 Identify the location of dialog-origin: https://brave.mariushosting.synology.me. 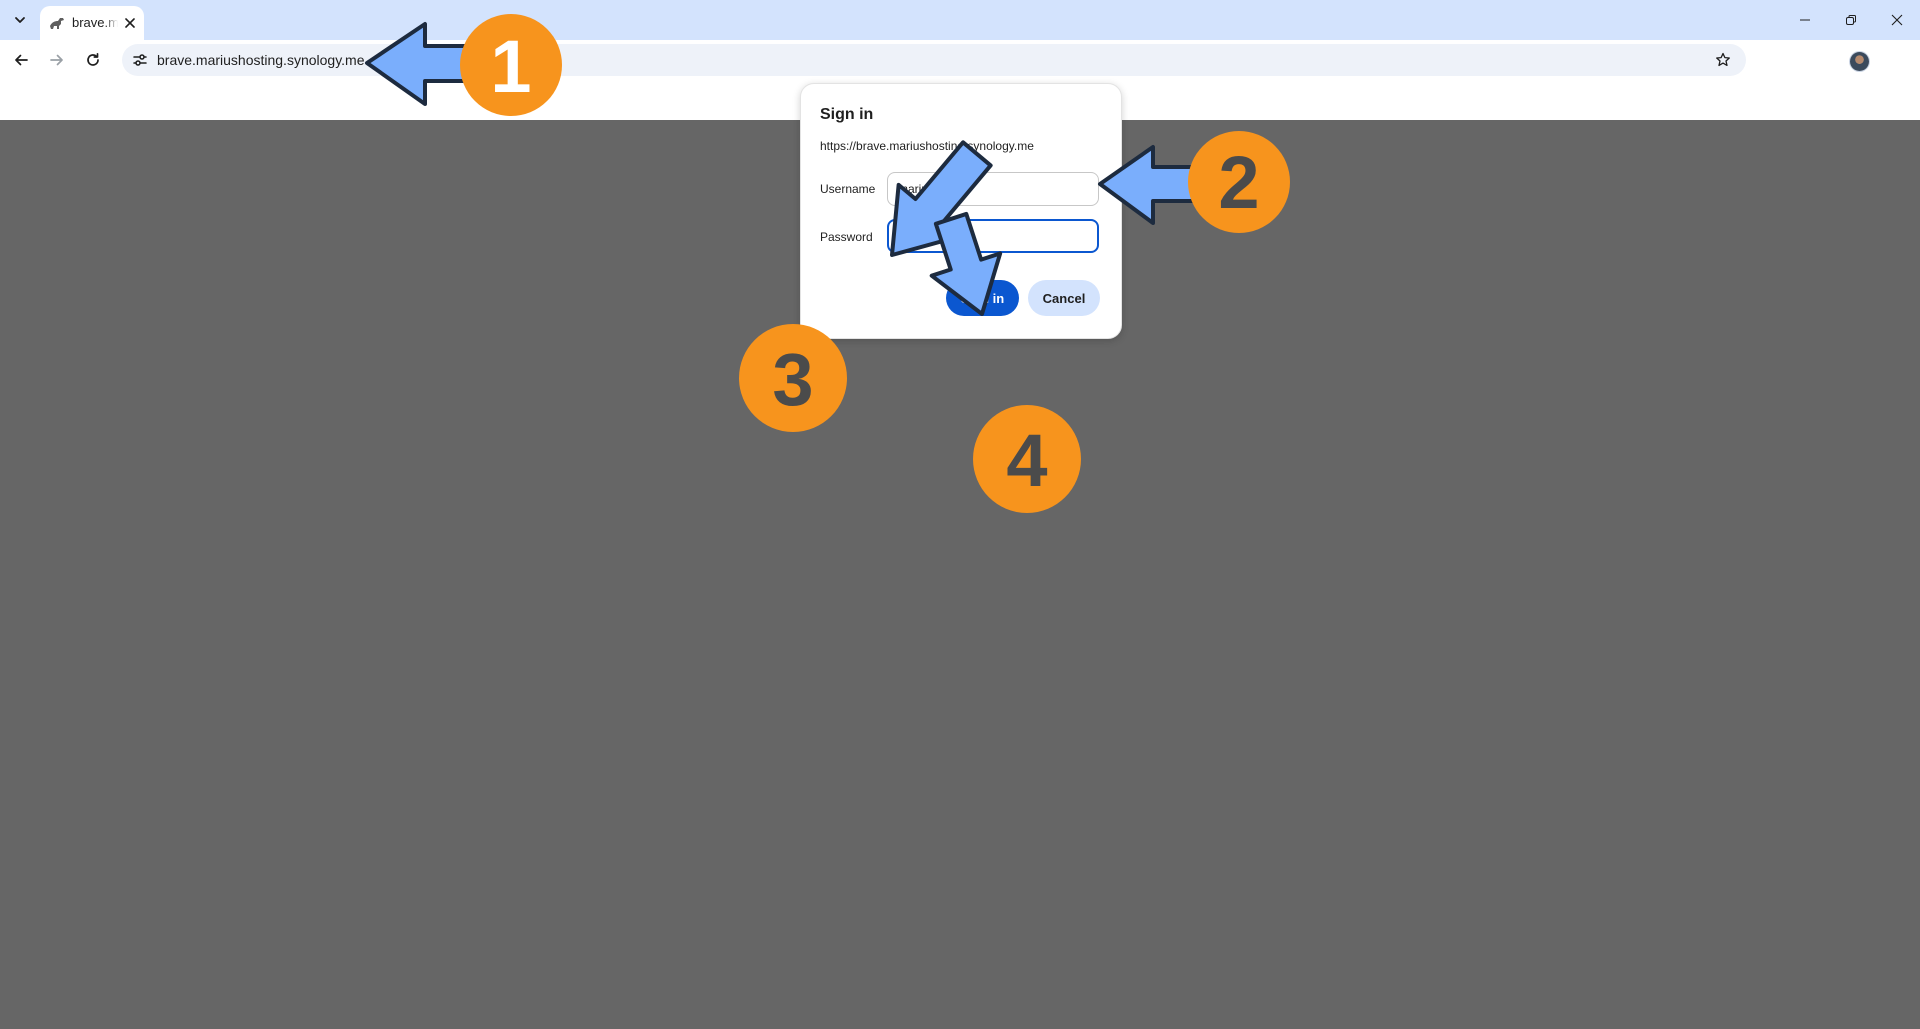
(927, 146).